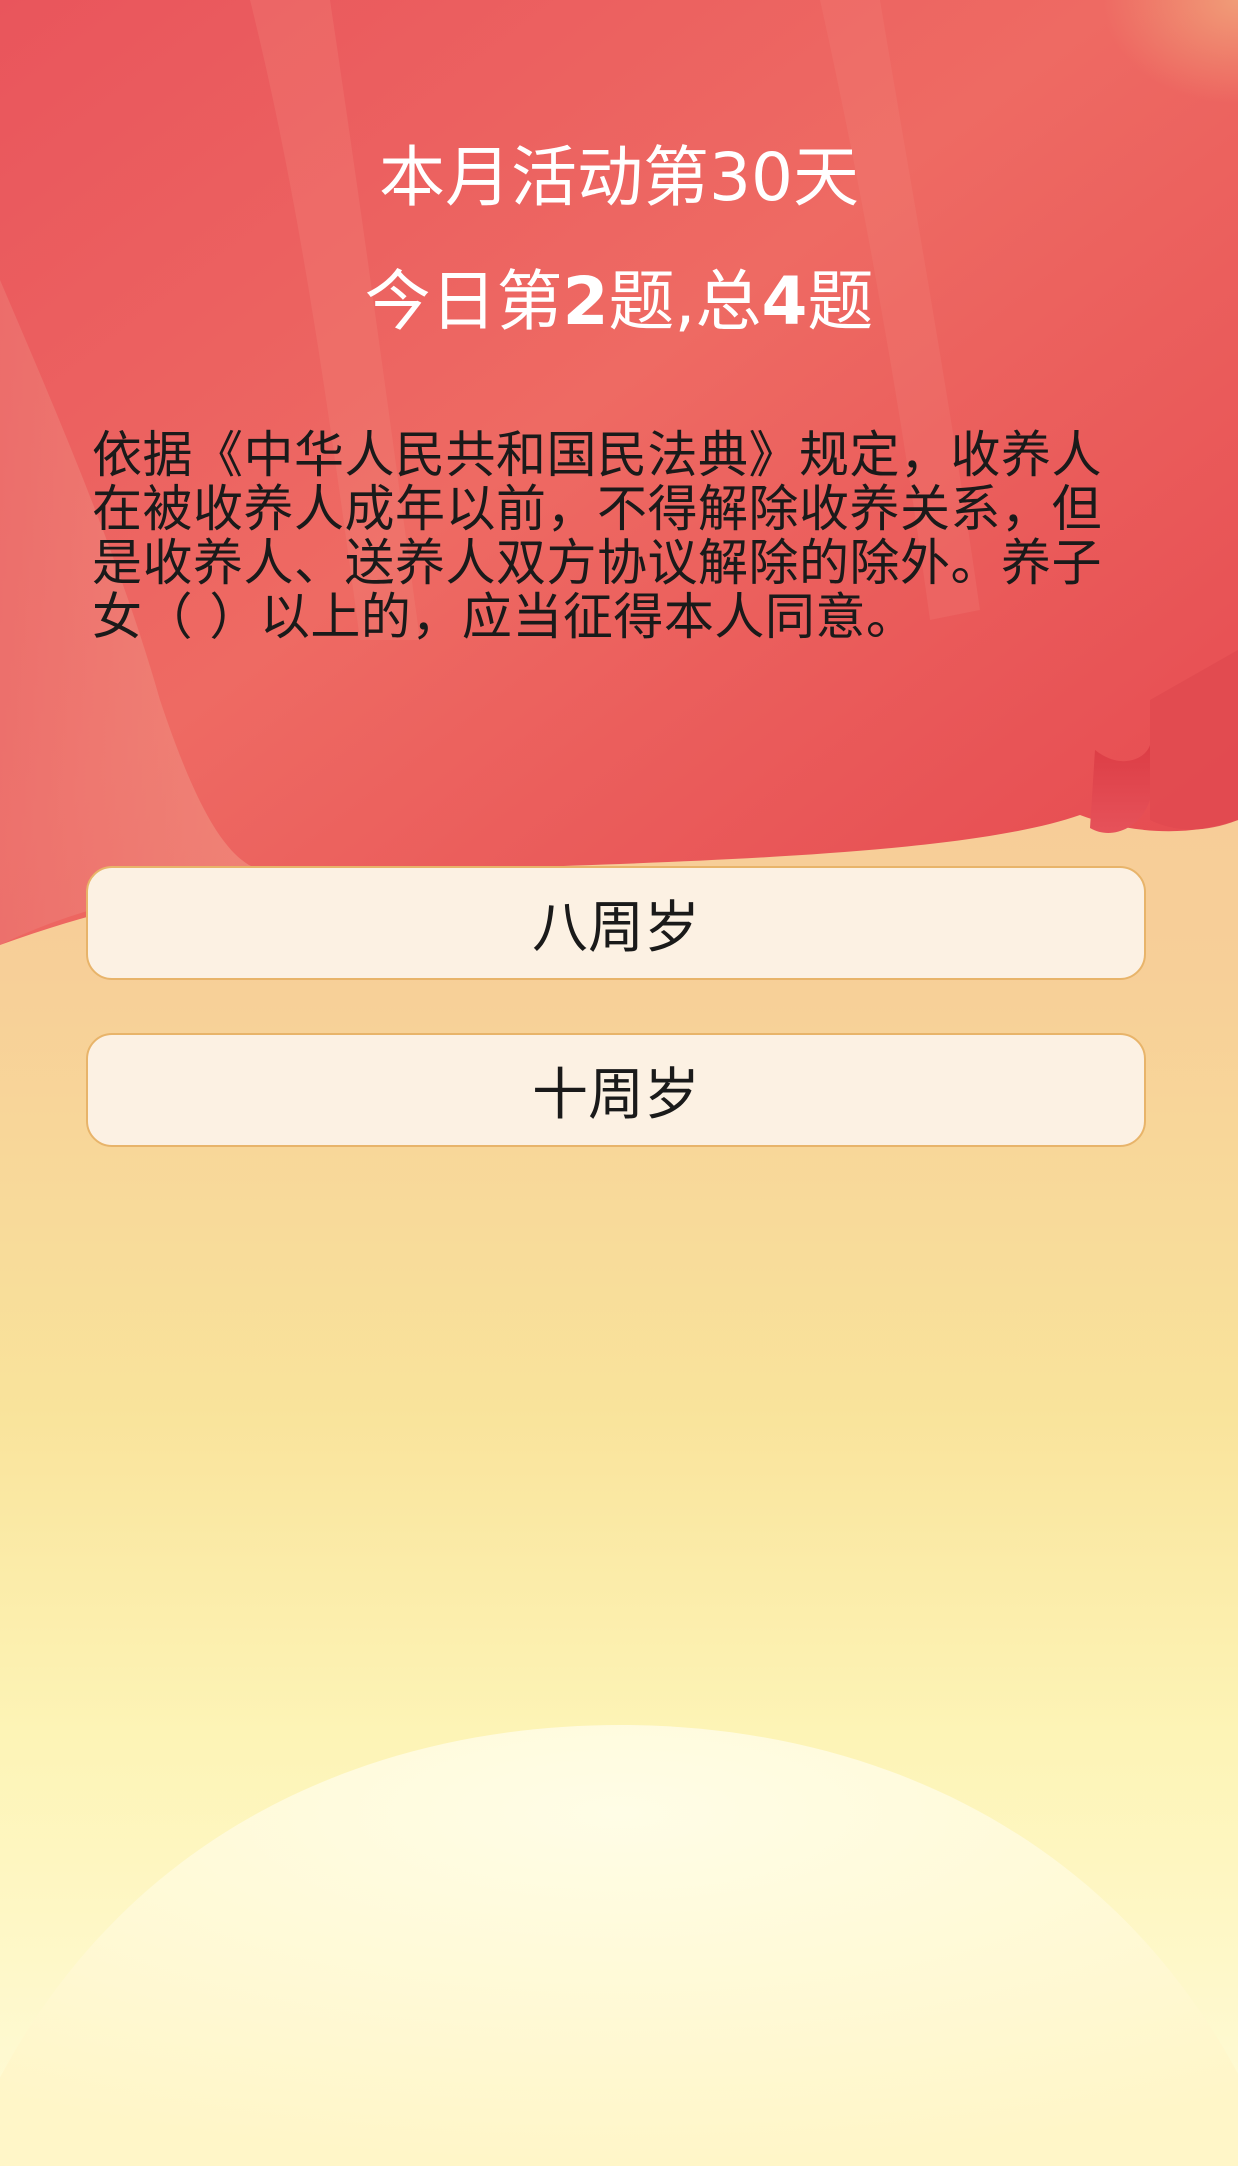  What do you see at coordinates (619, 177) in the screenshot?
I see `activity-day-title: 本月活动第30天` at bounding box center [619, 177].